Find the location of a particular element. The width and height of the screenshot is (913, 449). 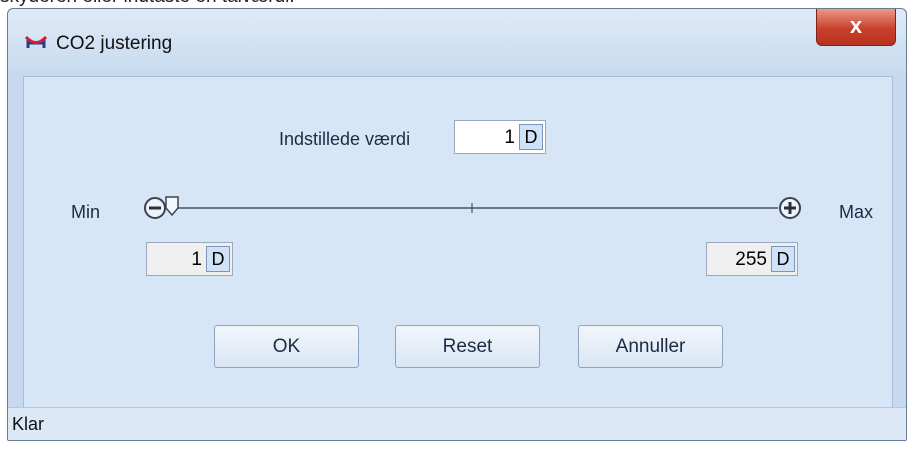

increase-button is located at coordinates (790, 208).